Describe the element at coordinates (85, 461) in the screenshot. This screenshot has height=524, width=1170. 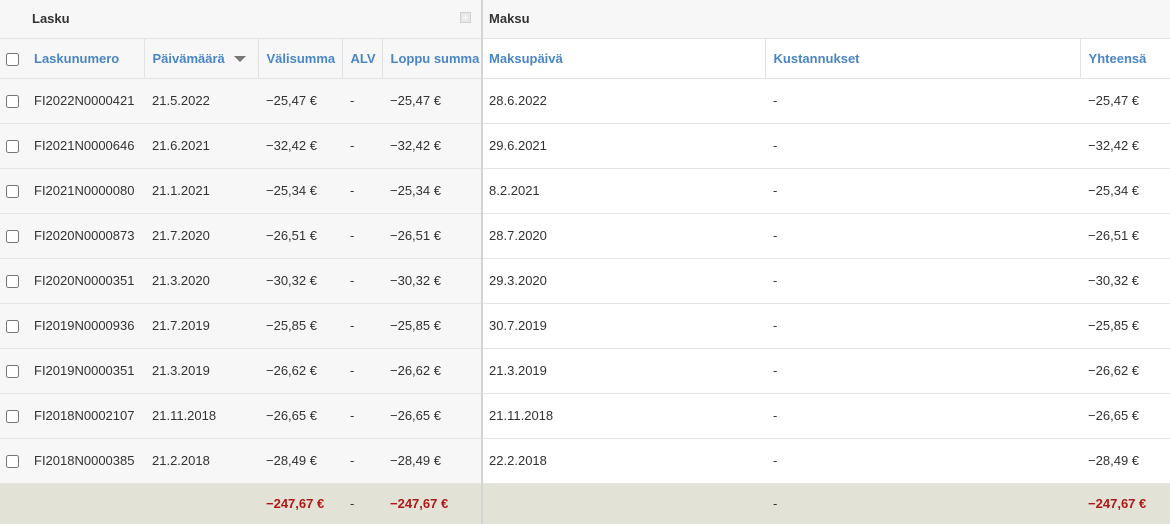
I see `cell-laskunumero: FI2018N0000385` at that location.